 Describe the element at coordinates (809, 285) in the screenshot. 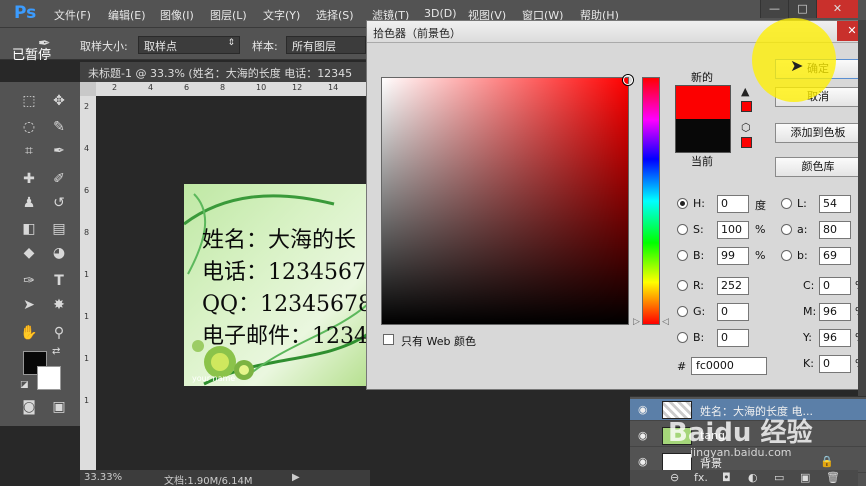

I see `label-c: C:` at that location.